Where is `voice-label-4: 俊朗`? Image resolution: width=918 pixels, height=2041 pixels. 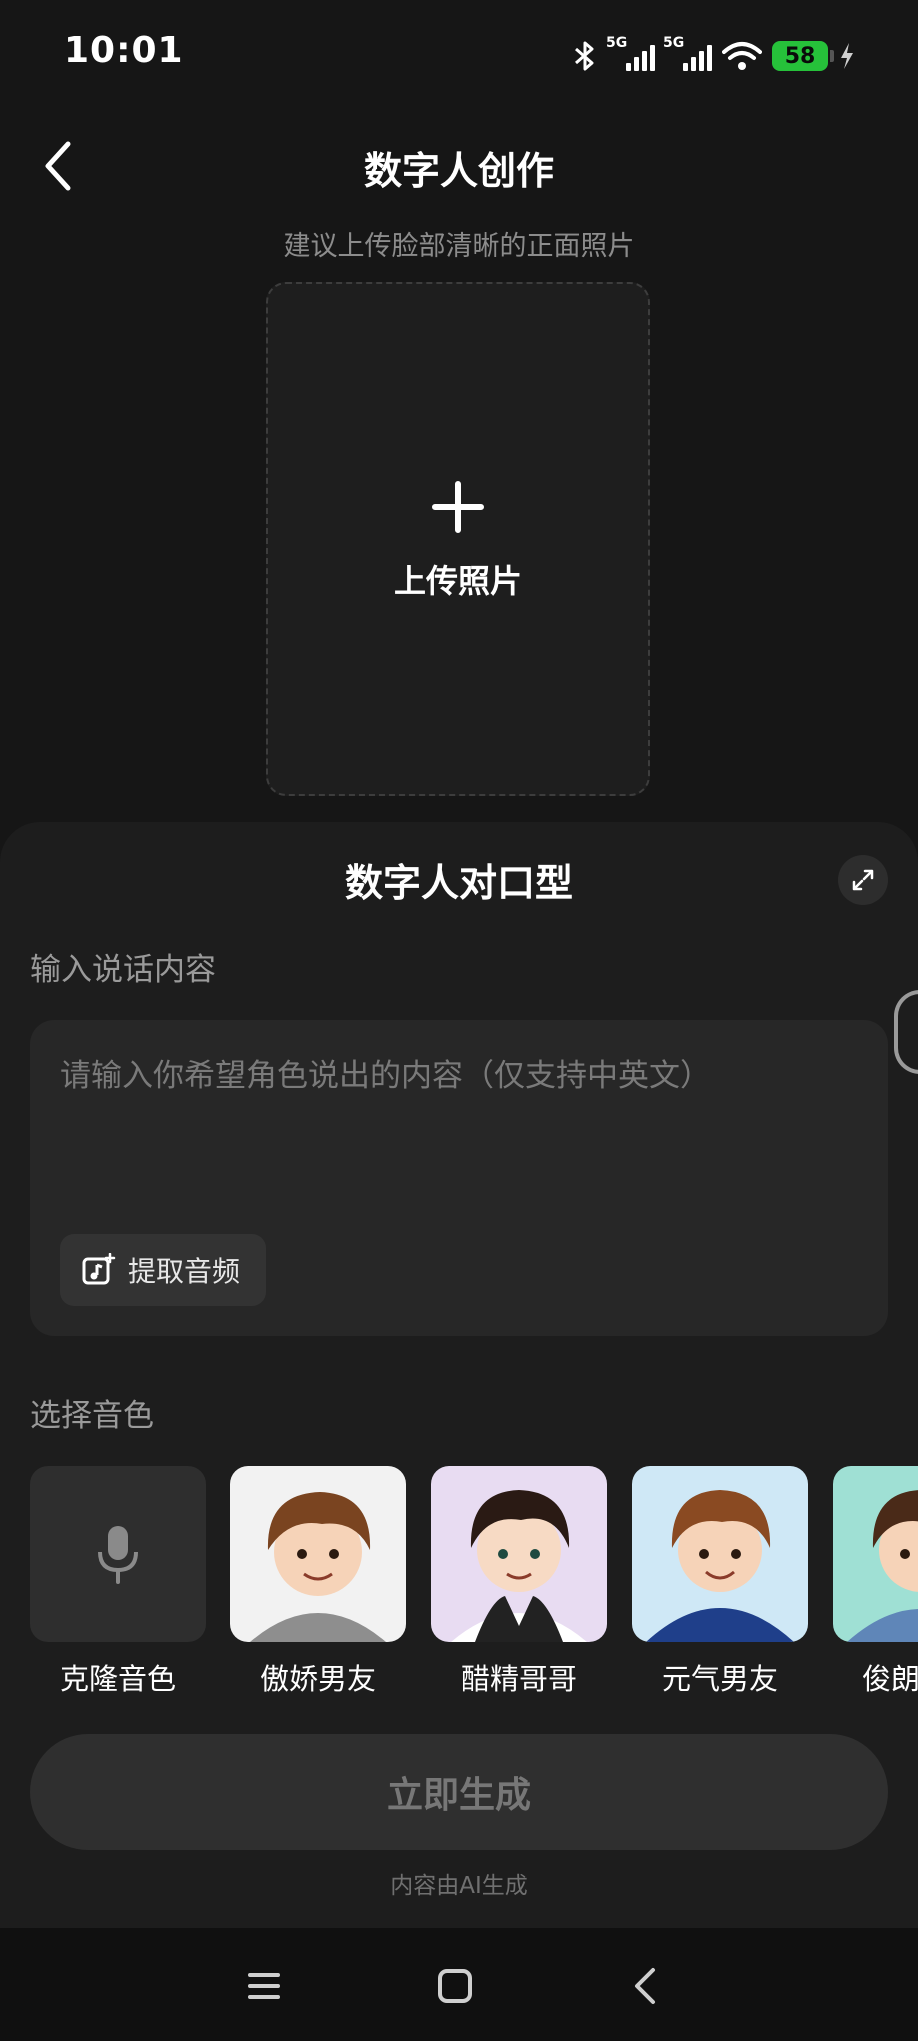 voice-label-4: 俊朗 is located at coordinates (890, 1679).